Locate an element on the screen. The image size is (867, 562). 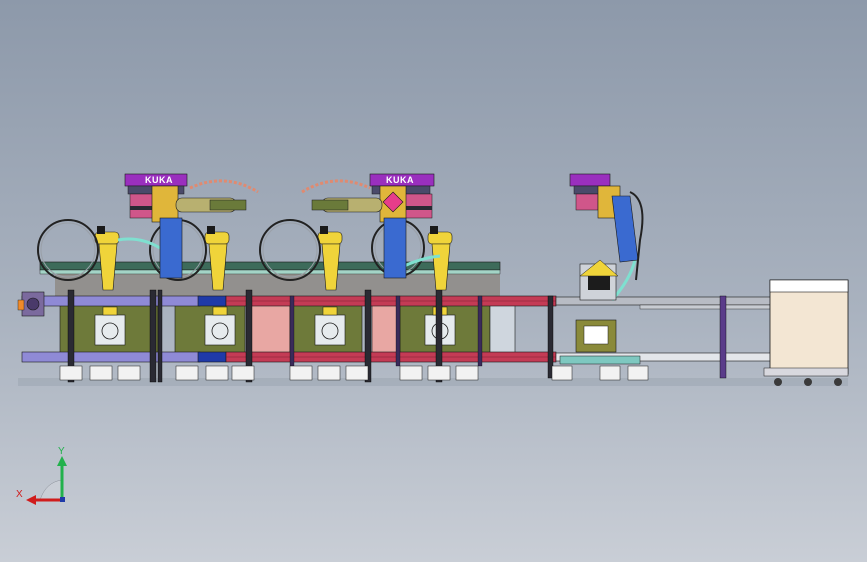
drive-motor is located at coordinates (31, 304).